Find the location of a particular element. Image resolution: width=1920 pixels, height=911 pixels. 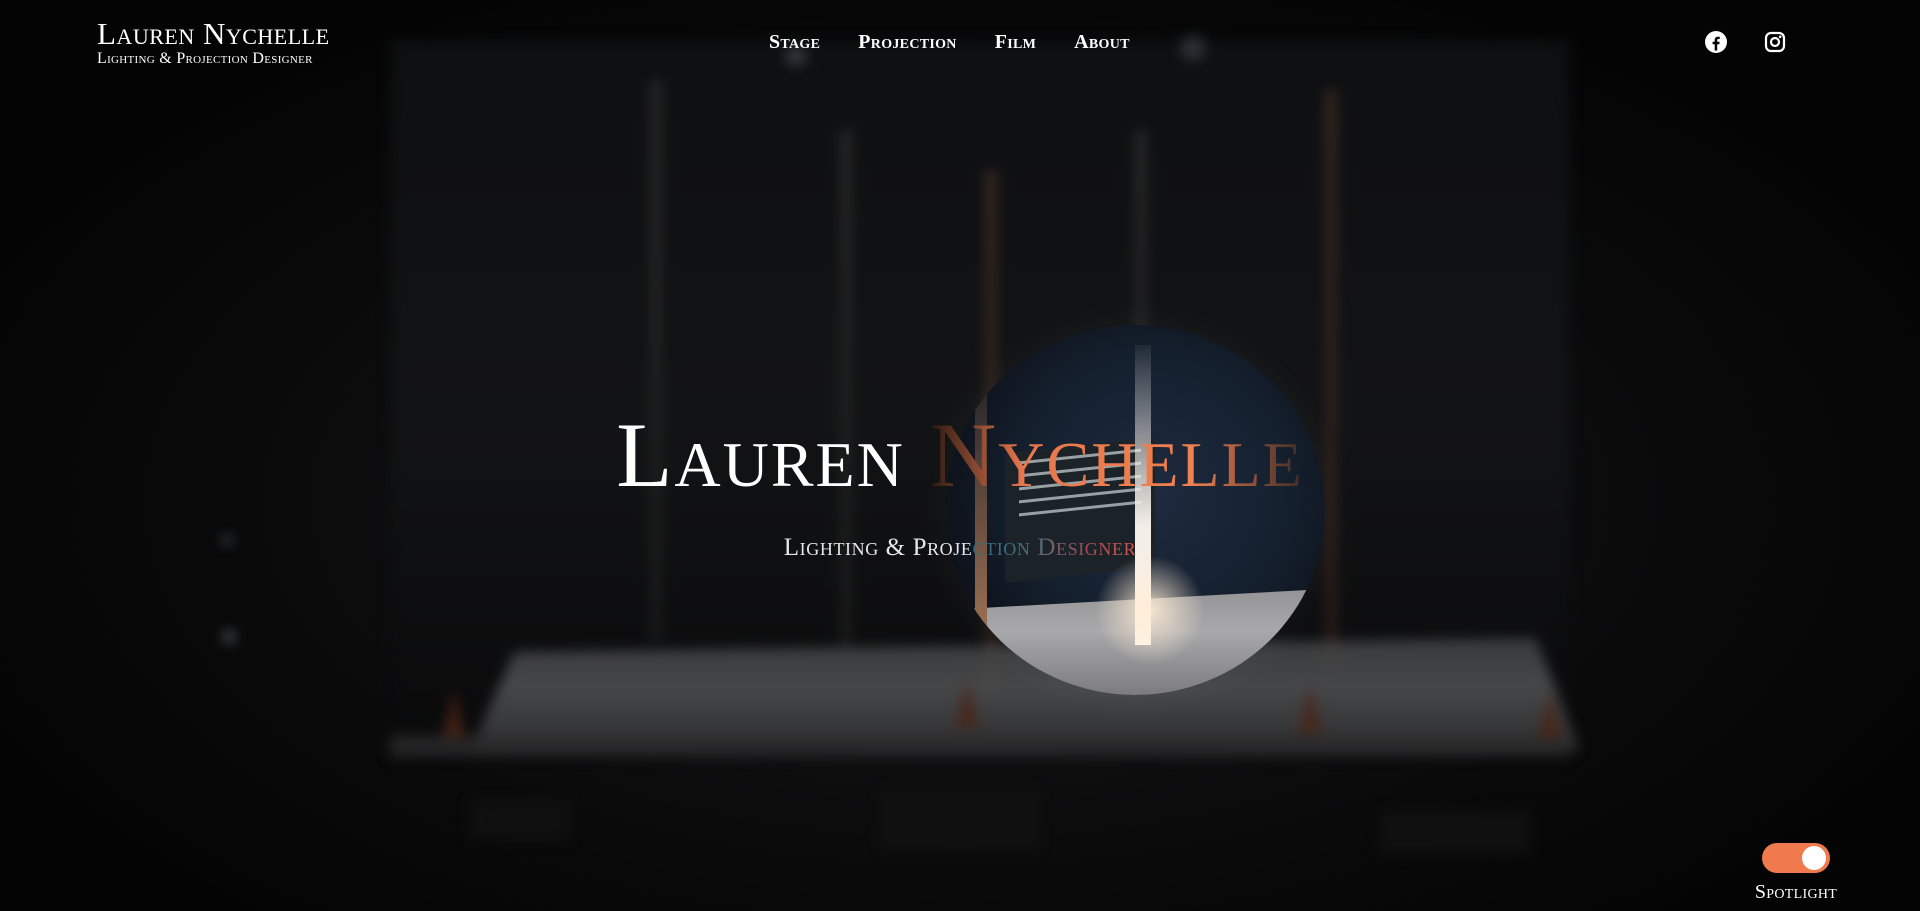

nav-item-film: Film is located at coordinates (1015, 42).